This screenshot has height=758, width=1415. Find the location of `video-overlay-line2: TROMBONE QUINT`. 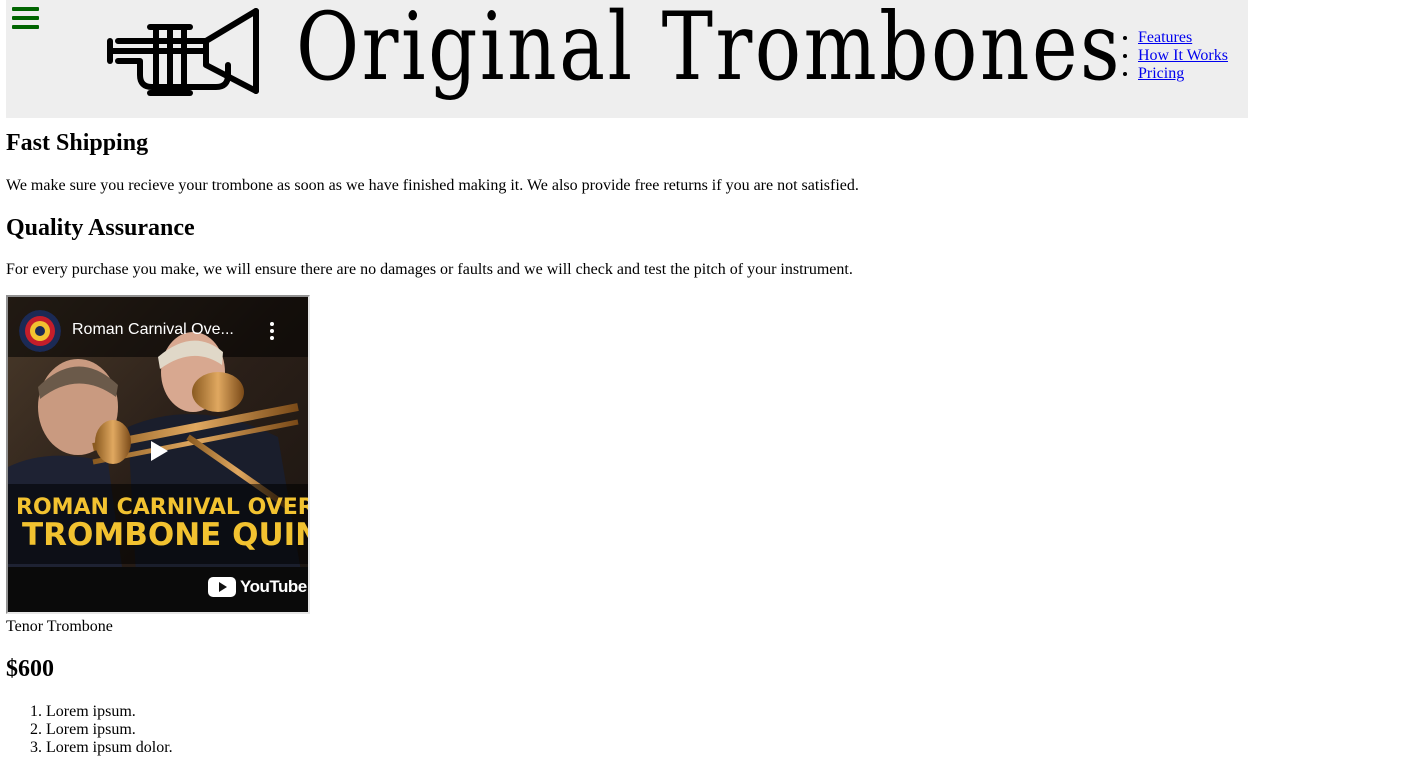

video-overlay-line2: TROMBONE QUINT is located at coordinates (165, 535).